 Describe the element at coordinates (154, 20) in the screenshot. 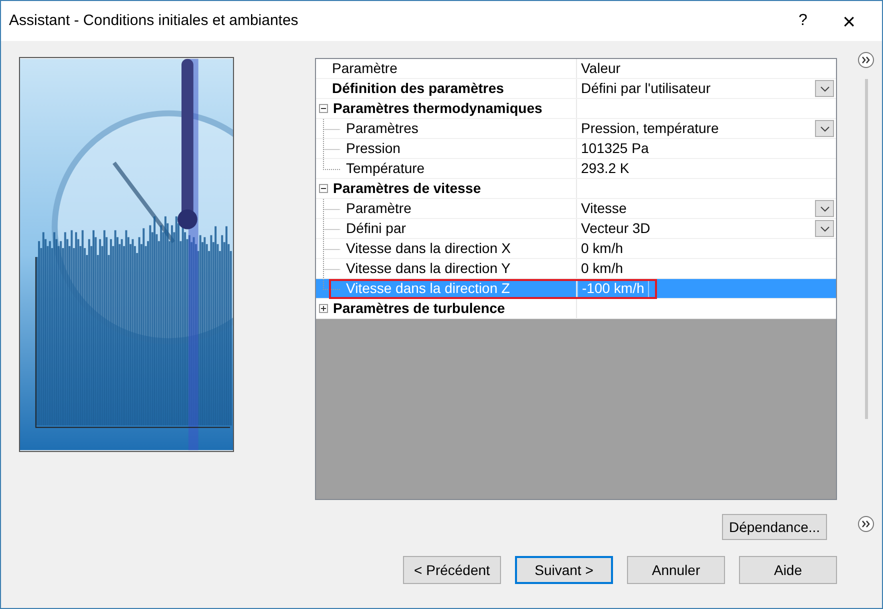

I see `window-title: Assistant - Conditions initiales et ambiantes` at that location.